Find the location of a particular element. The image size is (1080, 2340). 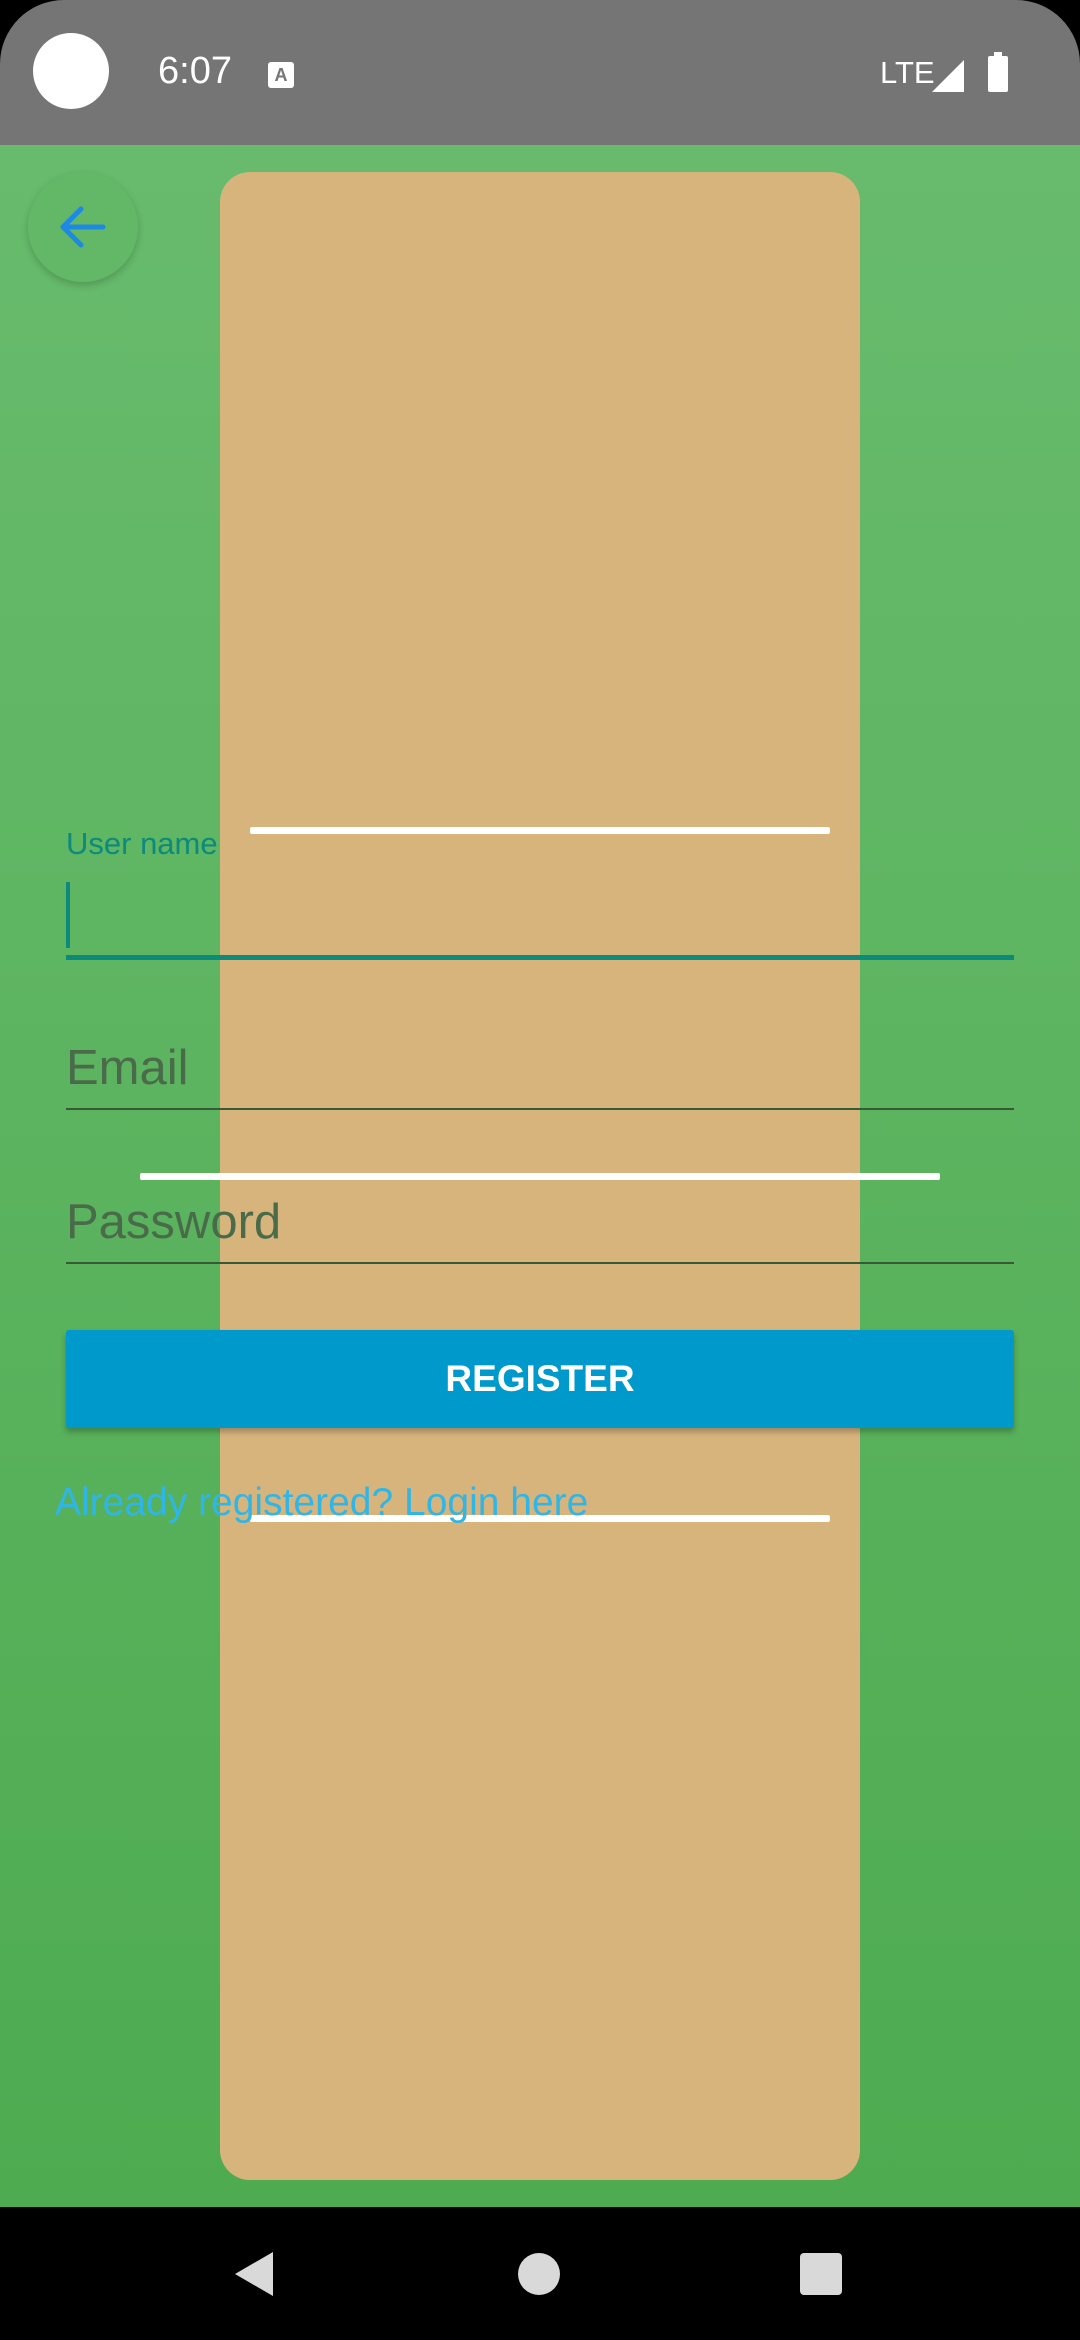

navigation-bar is located at coordinates (540, 2273).